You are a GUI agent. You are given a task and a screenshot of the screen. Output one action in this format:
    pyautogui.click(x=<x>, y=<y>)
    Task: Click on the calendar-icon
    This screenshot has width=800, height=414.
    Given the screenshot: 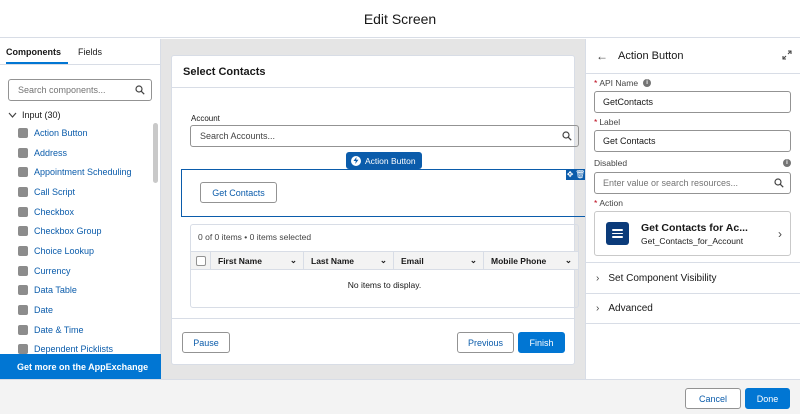 What is the action you would take?
    pyautogui.click(x=23, y=172)
    